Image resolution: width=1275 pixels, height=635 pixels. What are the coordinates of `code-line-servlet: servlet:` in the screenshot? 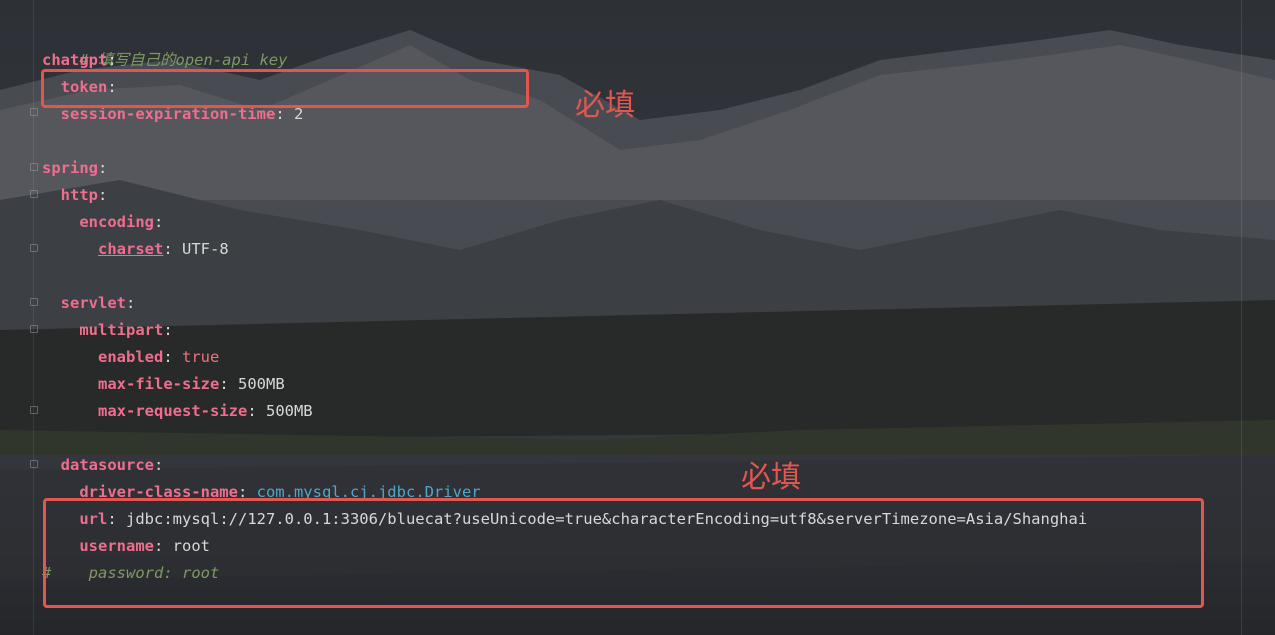 It's located at (89, 303).